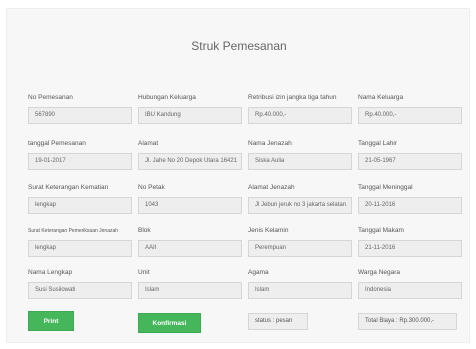  Describe the element at coordinates (410, 161) in the screenshot. I see `tanggal-lahir-field: 21-05-1967` at that location.